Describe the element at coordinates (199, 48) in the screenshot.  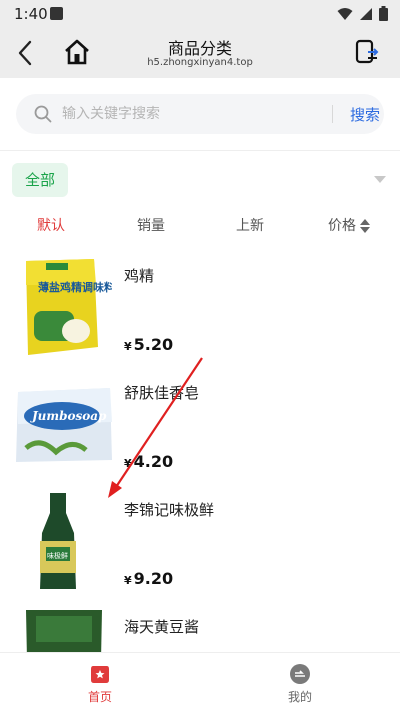
I see `page-title: 商品分类` at that location.